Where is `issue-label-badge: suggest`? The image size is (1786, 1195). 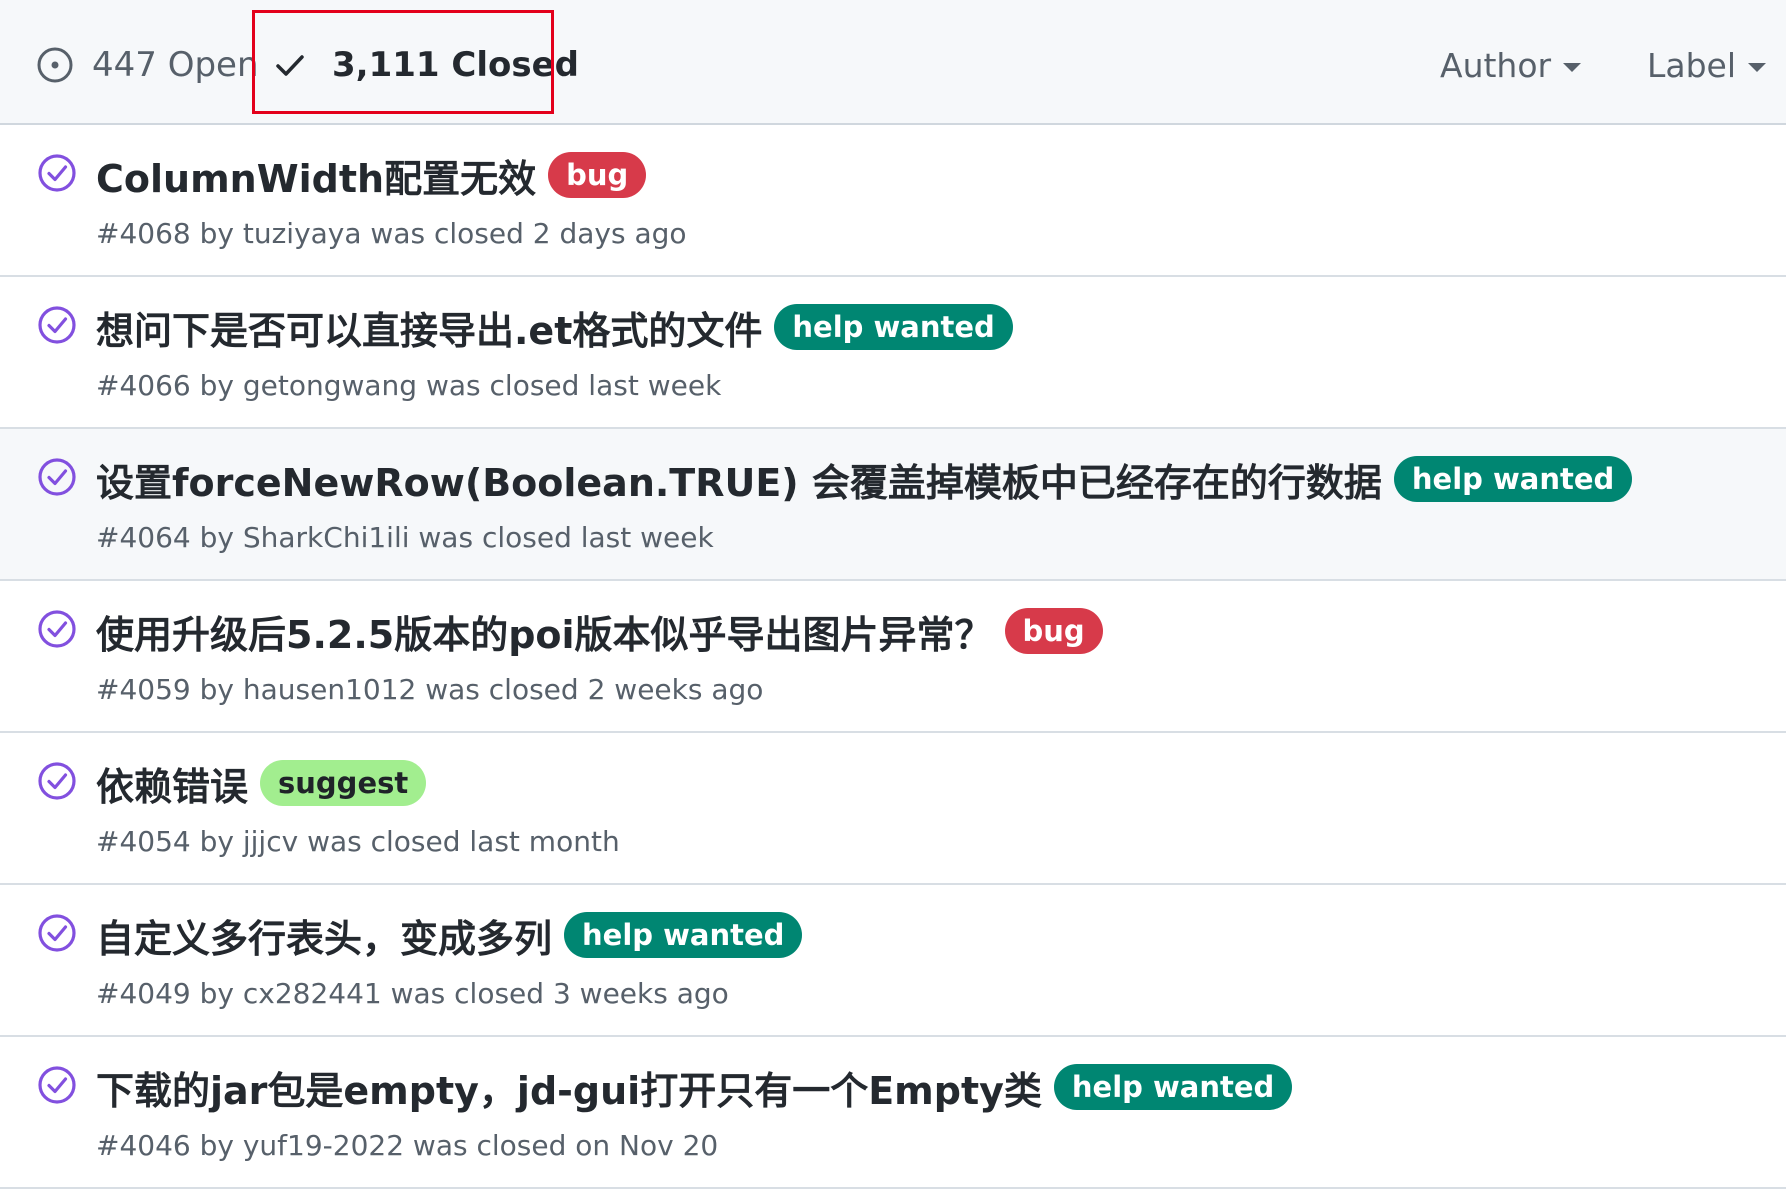 issue-label-badge: suggest is located at coordinates (343, 783).